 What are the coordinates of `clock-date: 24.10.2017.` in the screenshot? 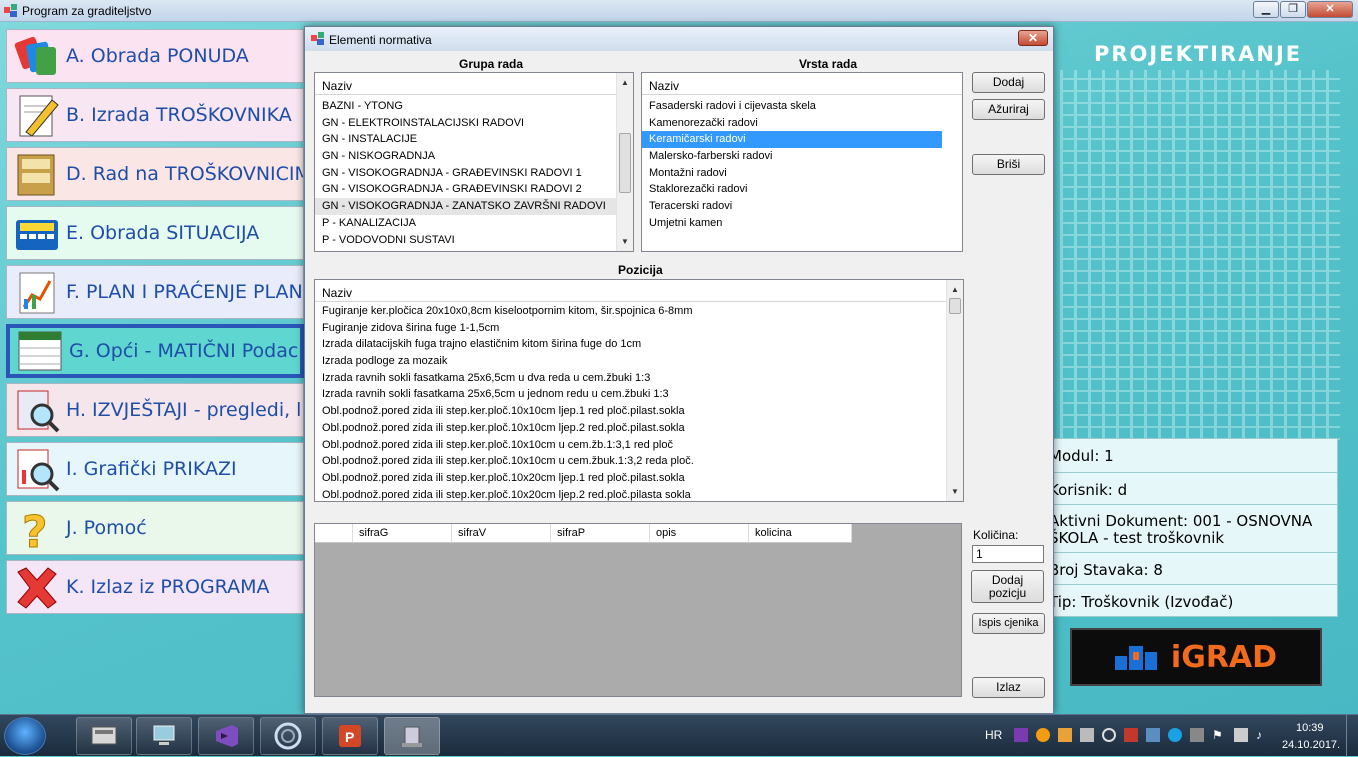 It's located at (1311, 745).